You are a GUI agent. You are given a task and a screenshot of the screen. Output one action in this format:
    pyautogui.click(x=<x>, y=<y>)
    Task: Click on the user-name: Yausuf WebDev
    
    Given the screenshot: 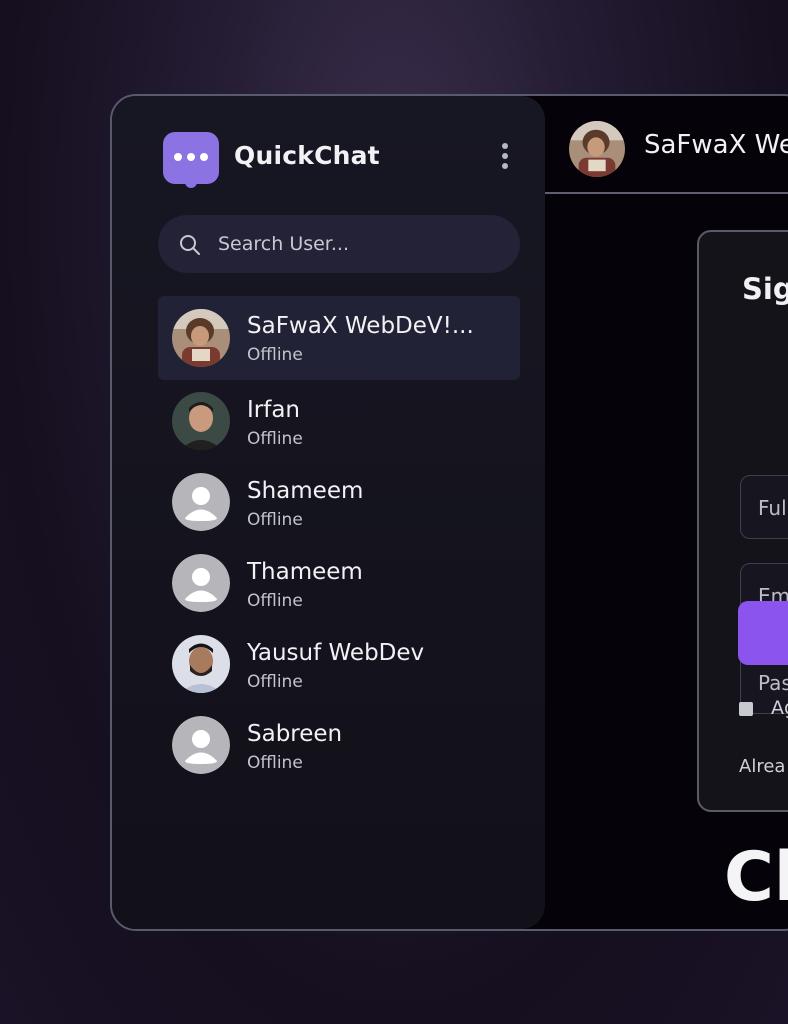 What is the action you would take?
    pyautogui.click(x=336, y=653)
    